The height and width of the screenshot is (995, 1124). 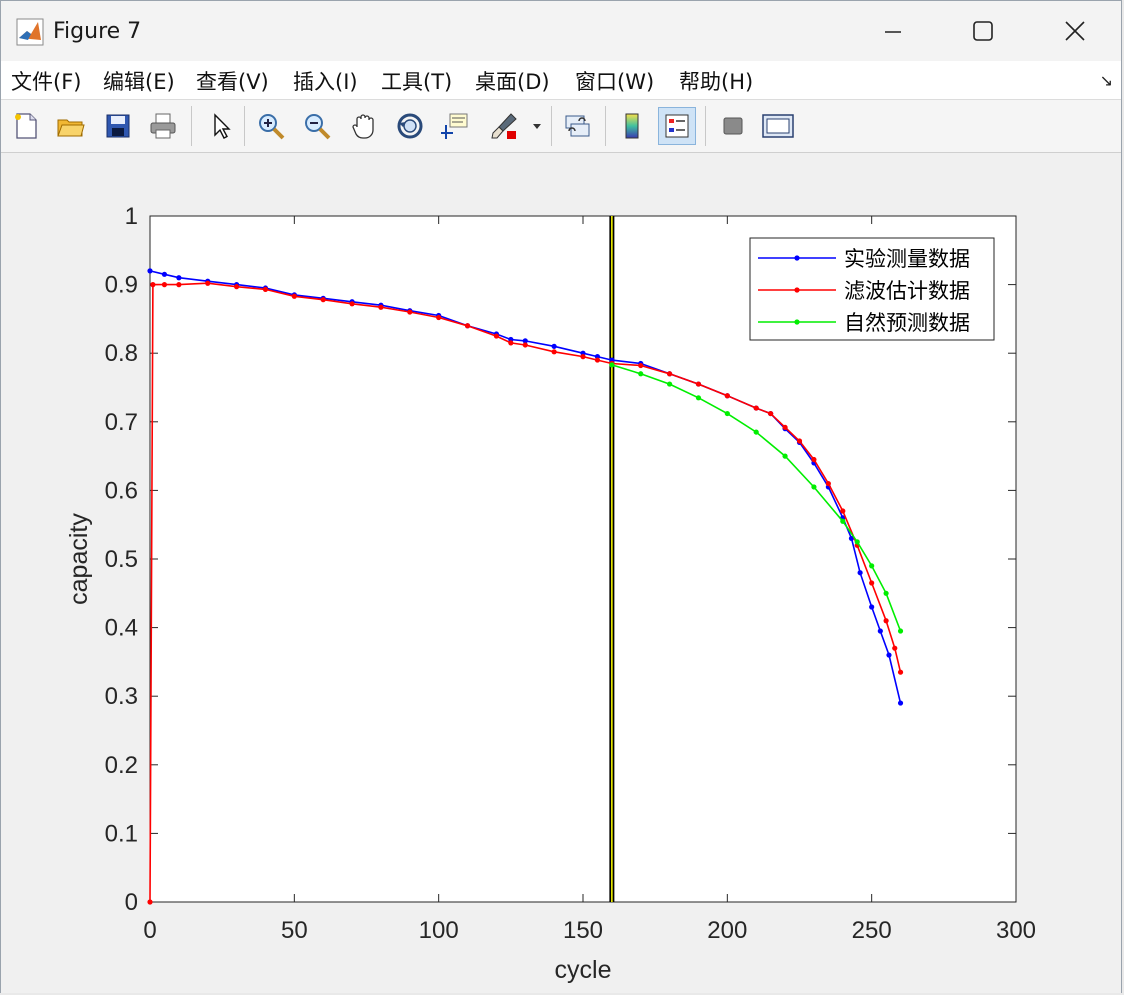 I want to click on maximize-button, so click(x=983, y=31).